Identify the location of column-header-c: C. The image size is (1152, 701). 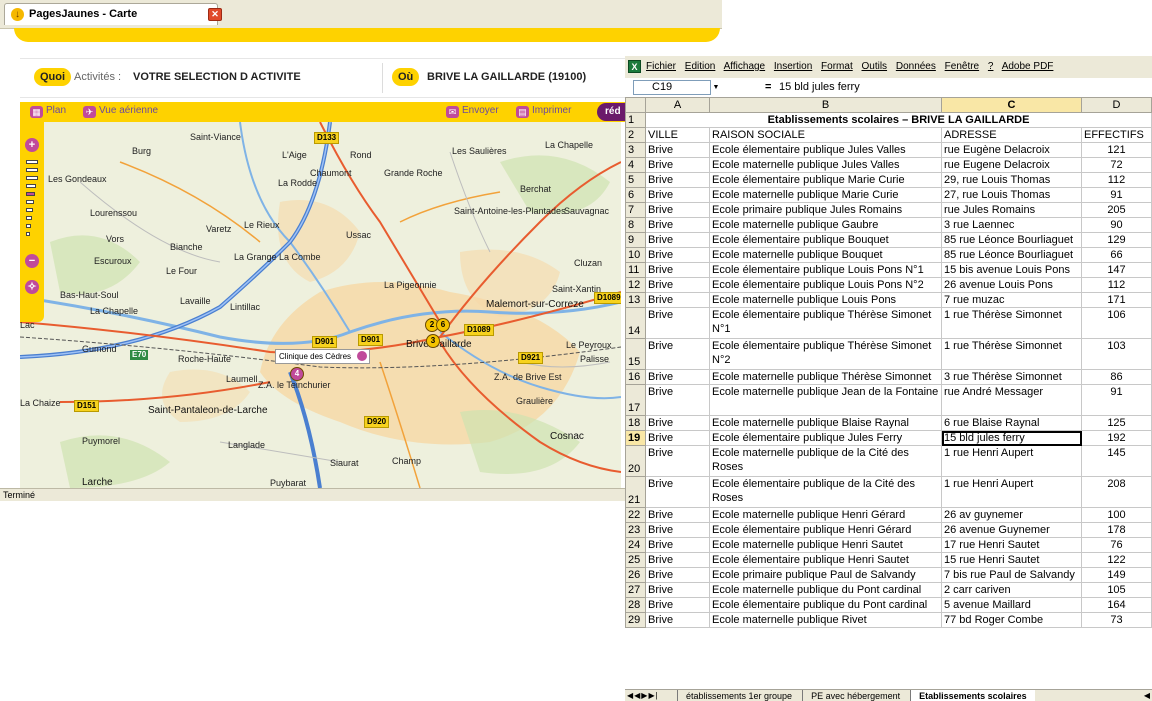
(1011, 105).